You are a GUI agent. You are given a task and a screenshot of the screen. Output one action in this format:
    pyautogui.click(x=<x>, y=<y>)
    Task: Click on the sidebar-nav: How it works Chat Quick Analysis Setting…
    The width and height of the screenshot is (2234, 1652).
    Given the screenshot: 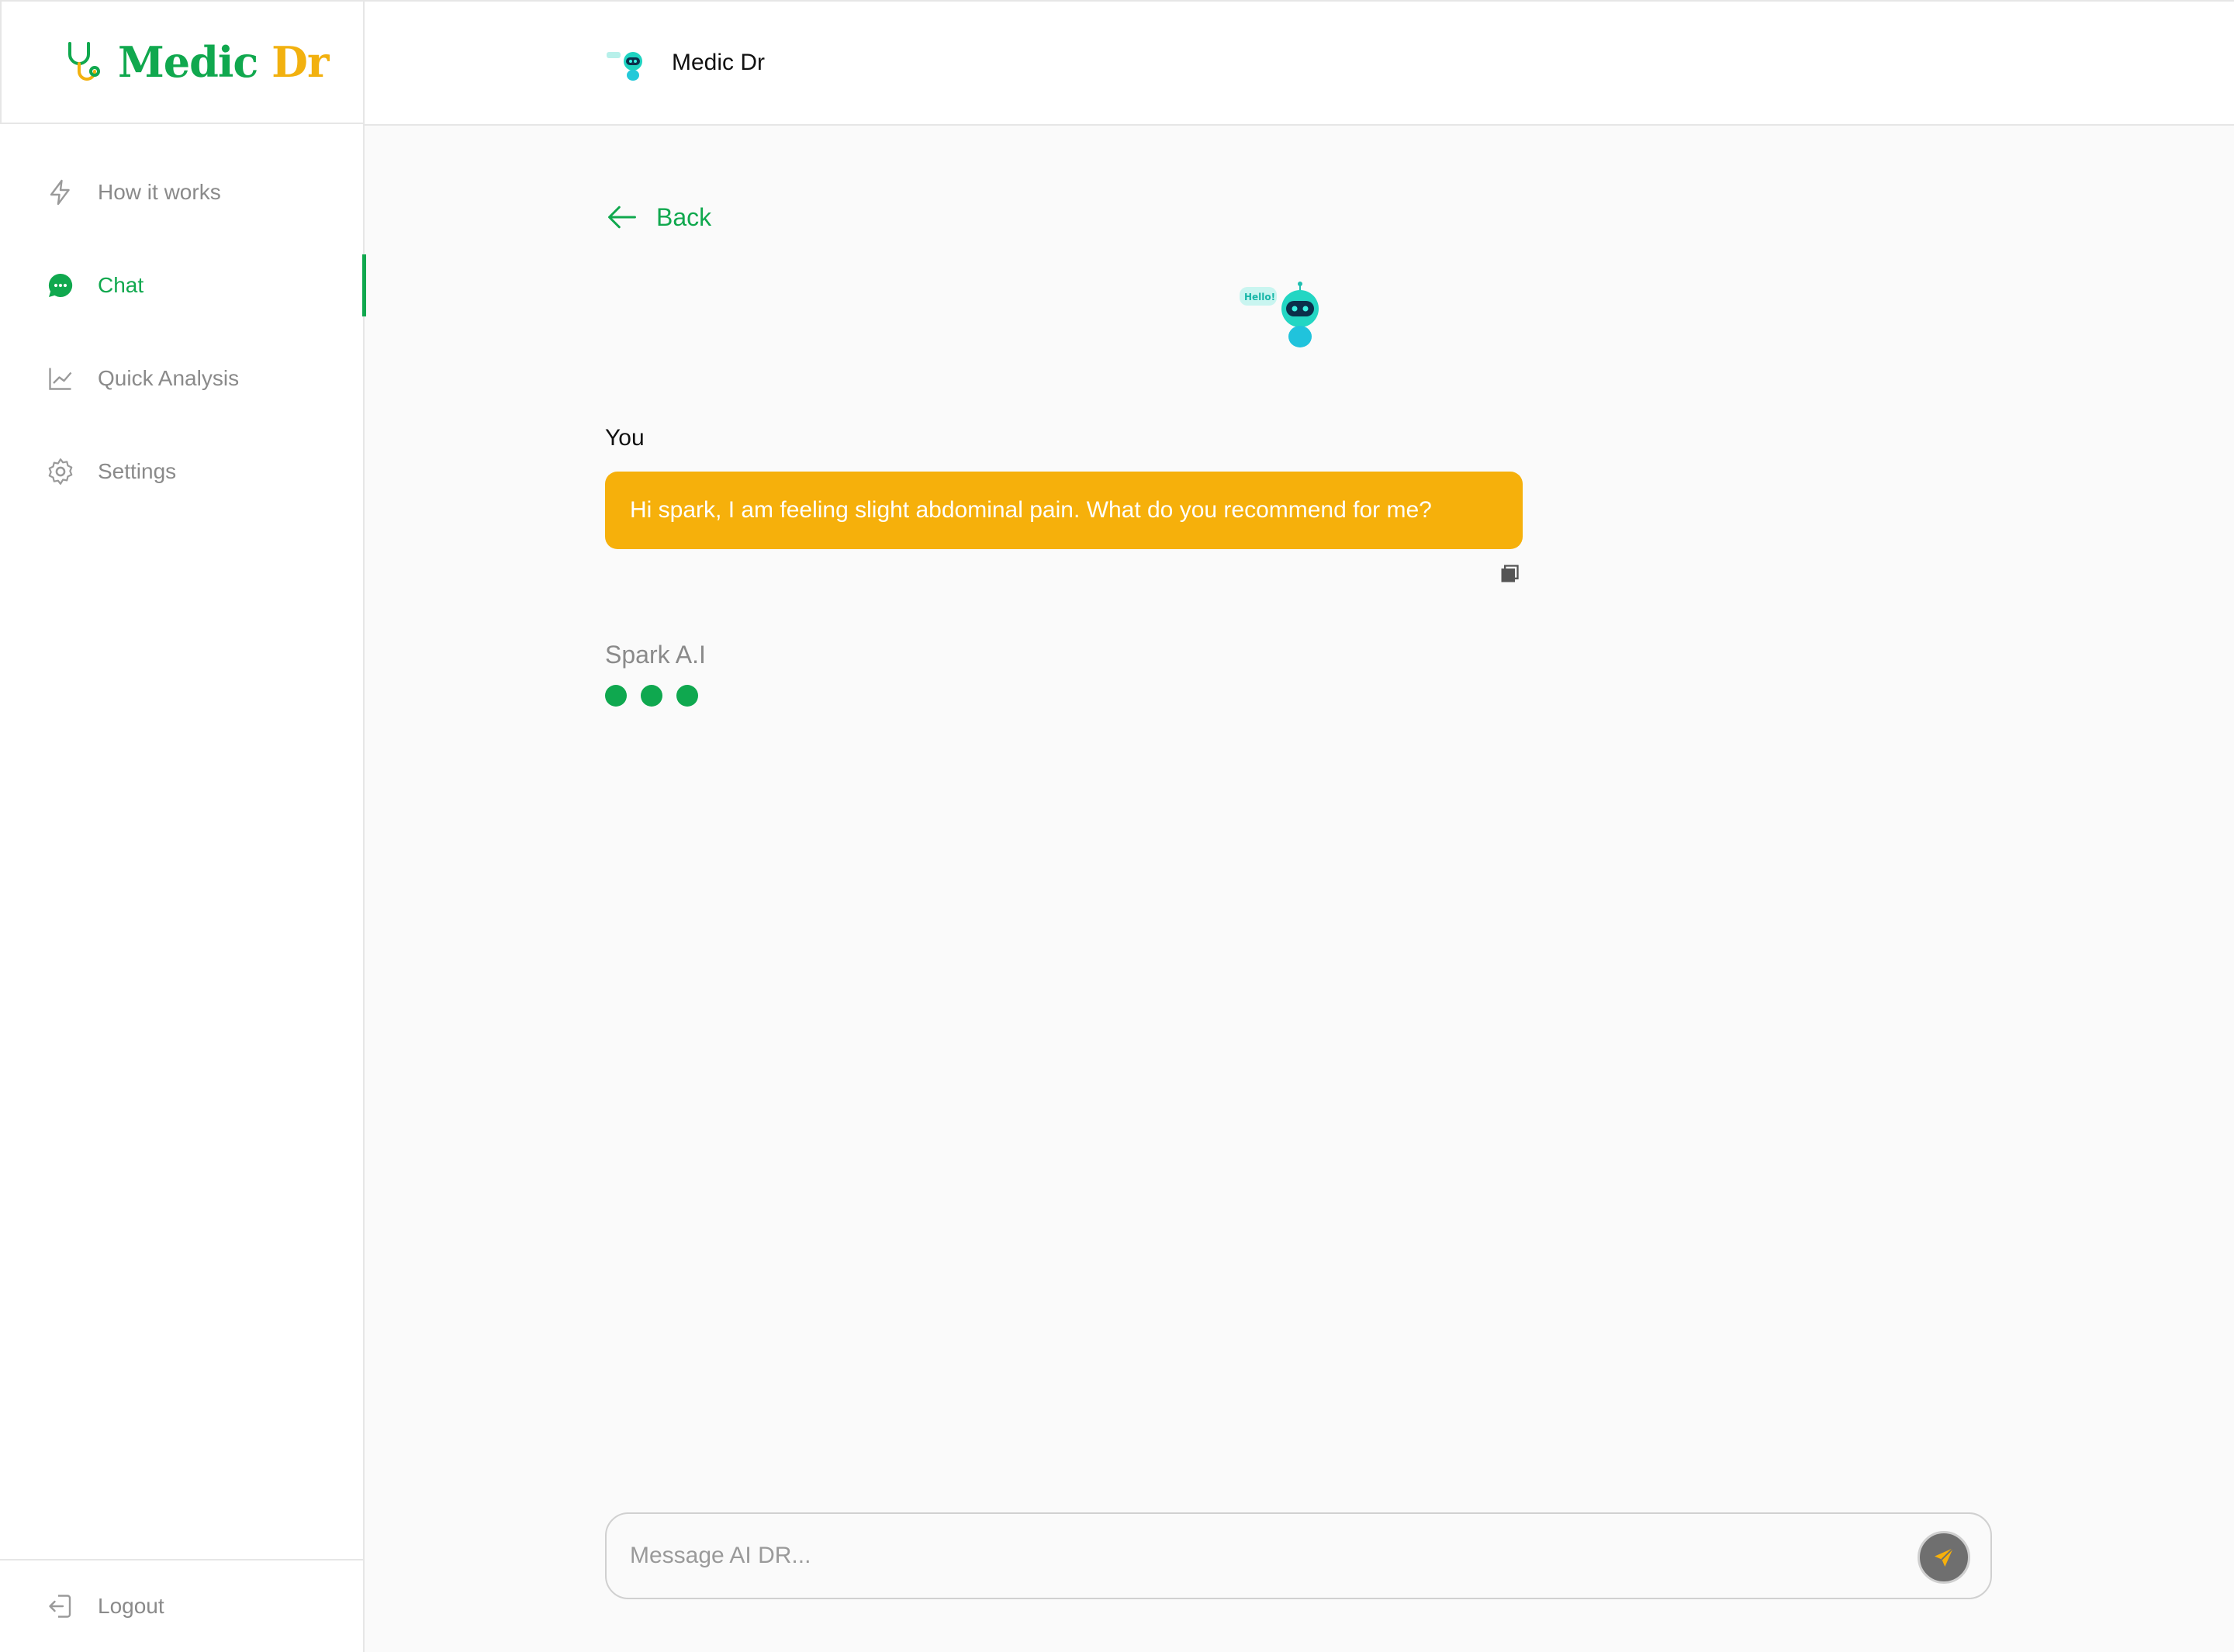 What is the action you would take?
    pyautogui.click(x=183, y=347)
    